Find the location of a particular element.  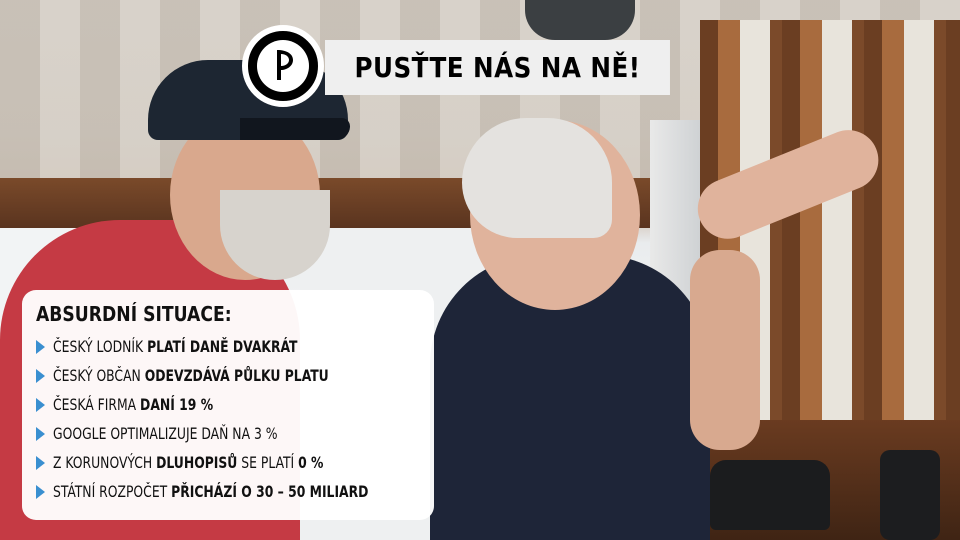

emphasis-text: PŘICHÁZÍ O 30 – 50 MILIARD is located at coordinates (270, 491).